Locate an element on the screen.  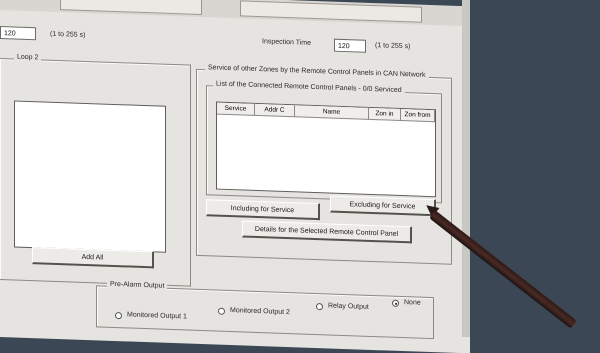
time-range-left: (1 to 255 s) is located at coordinates (68, 34).